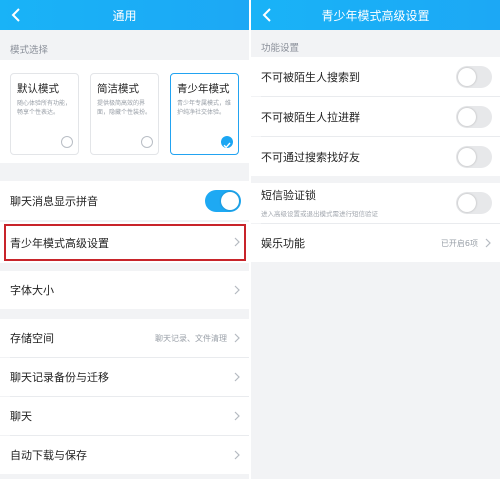  What do you see at coordinates (280, 48) in the screenshot?
I see `function-section-label: 功能设置` at bounding box center [280, 48].